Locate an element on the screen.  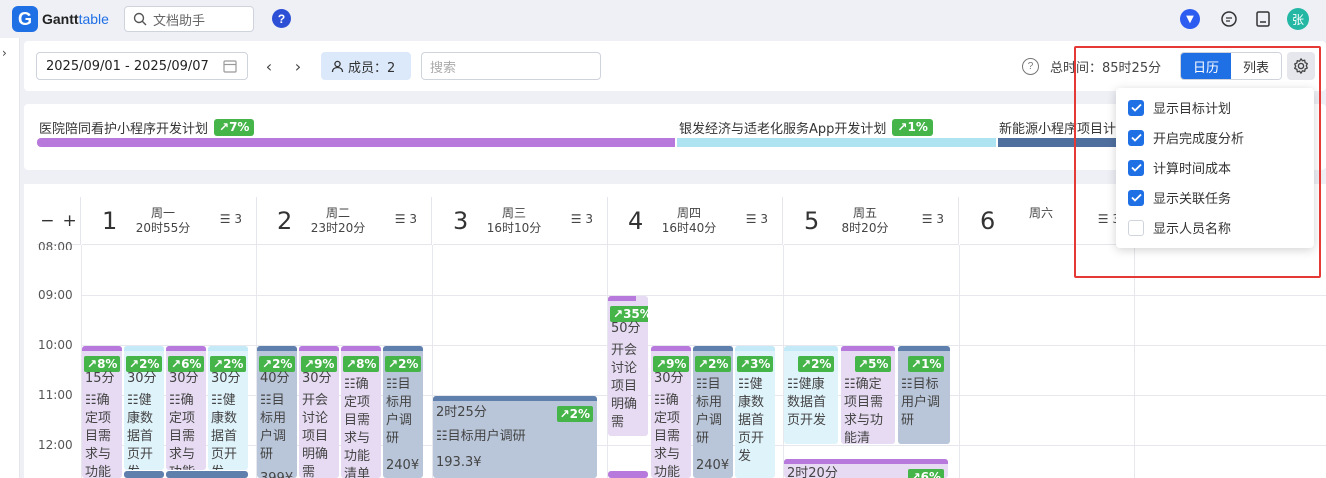
logo-name-suffix: table is located at coordinates (93, 19).